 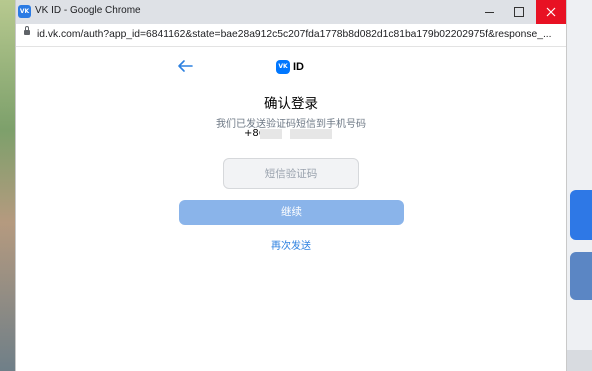 I want to click on desktop-background, so click(x=8, y=185).